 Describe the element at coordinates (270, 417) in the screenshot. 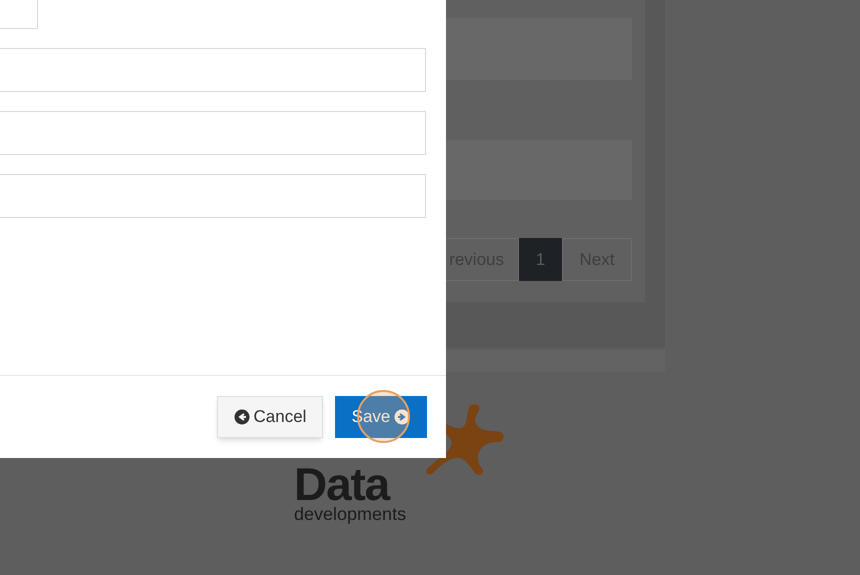

I see `cancel-button: Cancel` at that location.